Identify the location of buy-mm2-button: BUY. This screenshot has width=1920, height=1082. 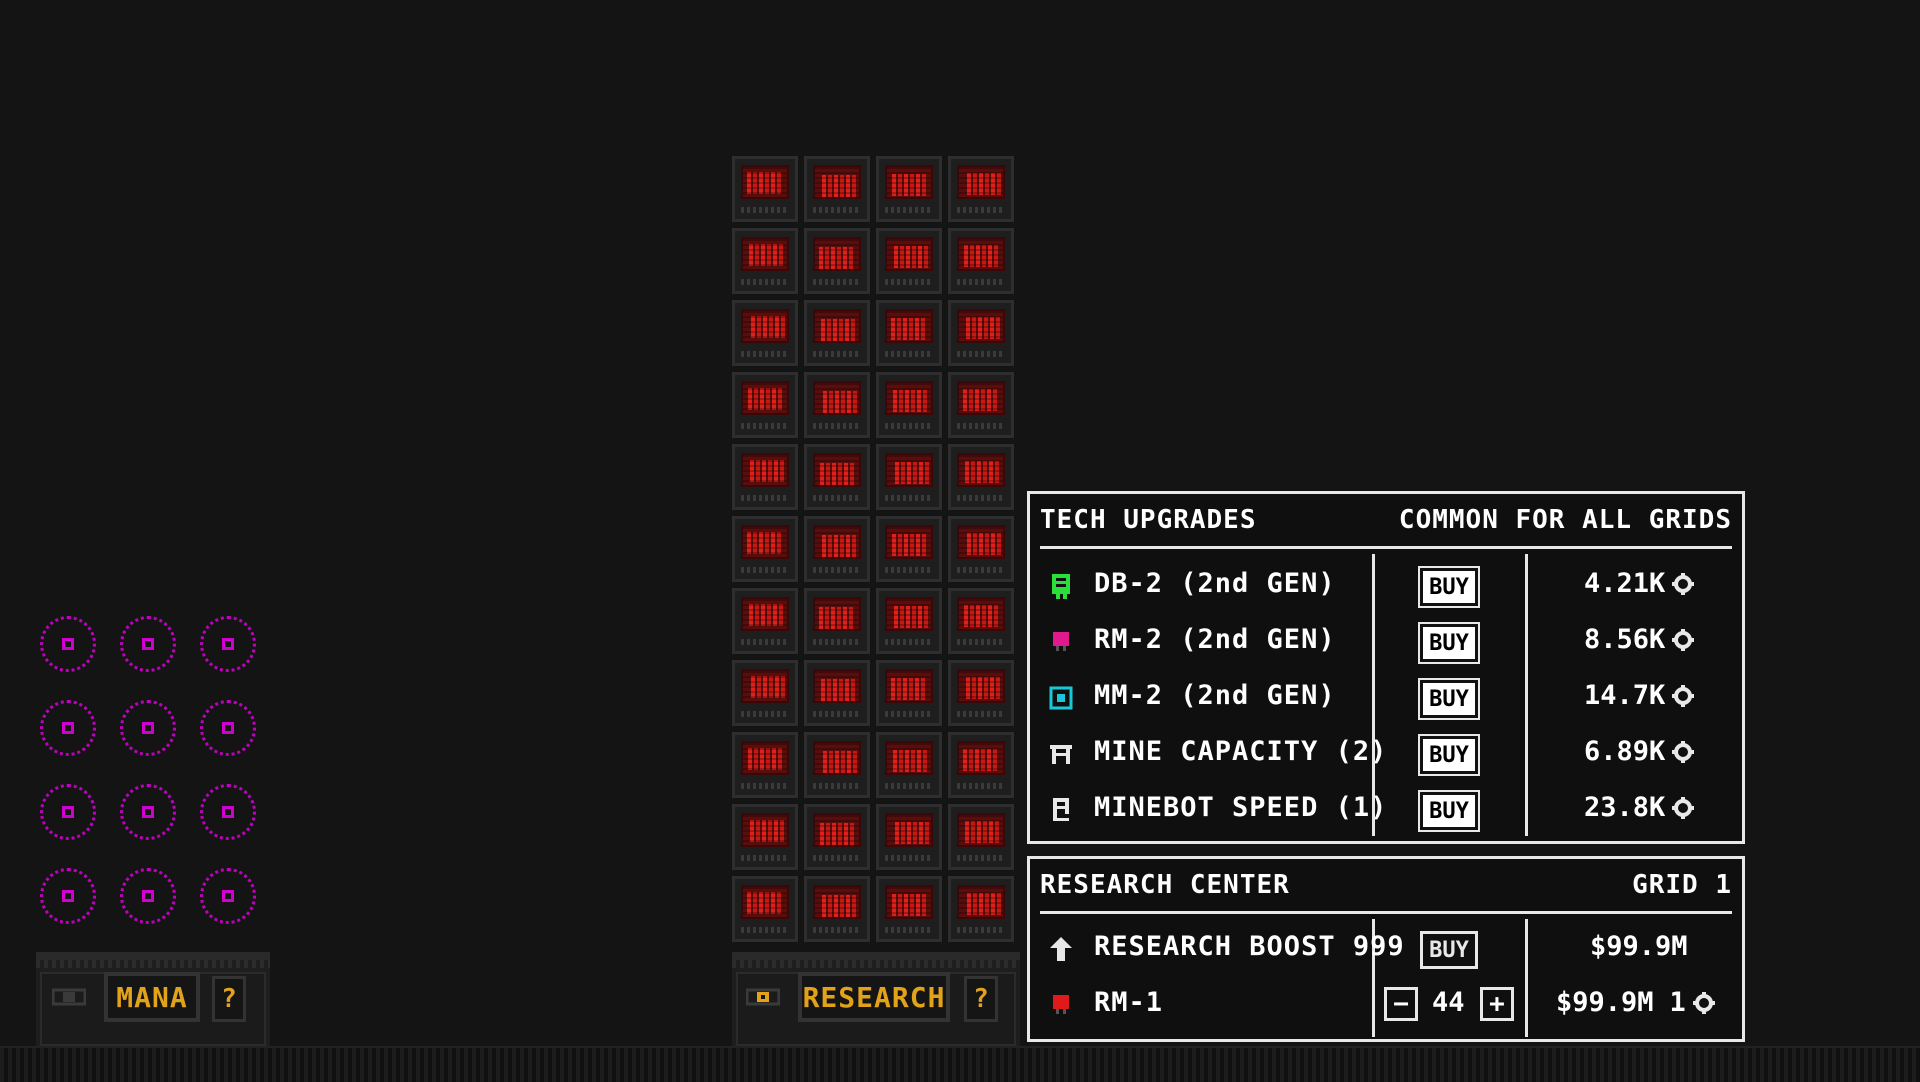
(1449, 699).